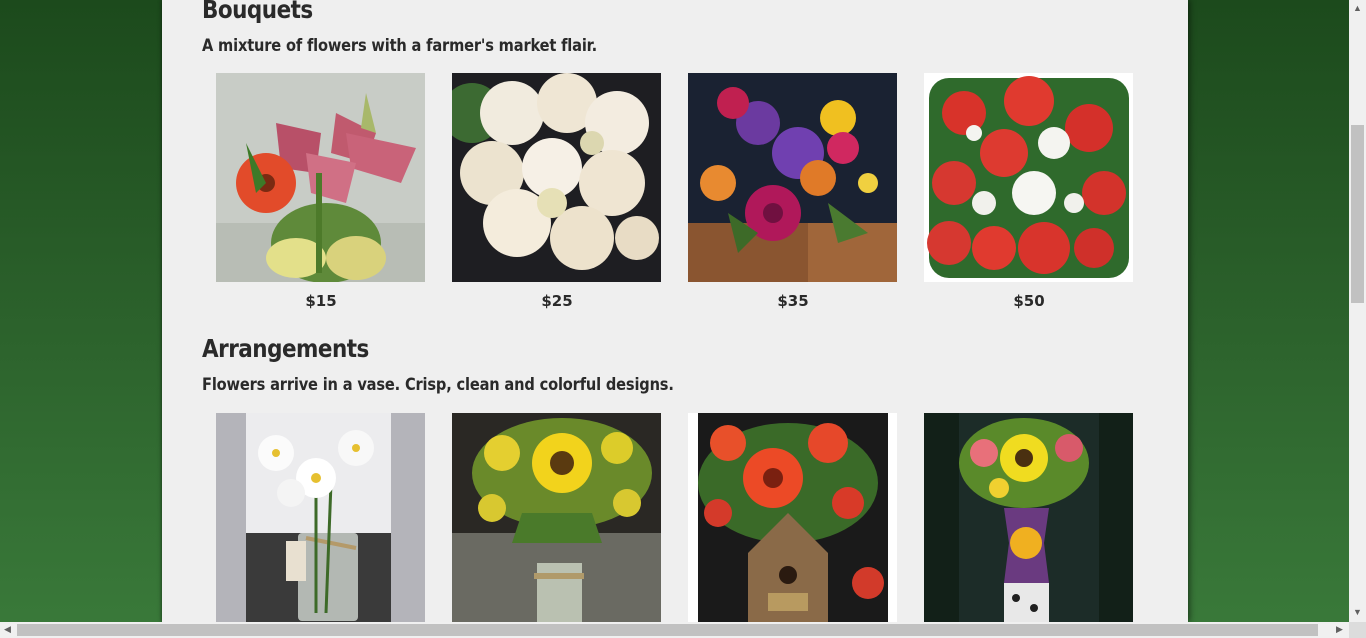 This screenshot has height=638, width=1366. Describe the element at coordinates (1357, 612) in the screenshot. I see `scroll-down-arrow-icon: ▼` at that location.